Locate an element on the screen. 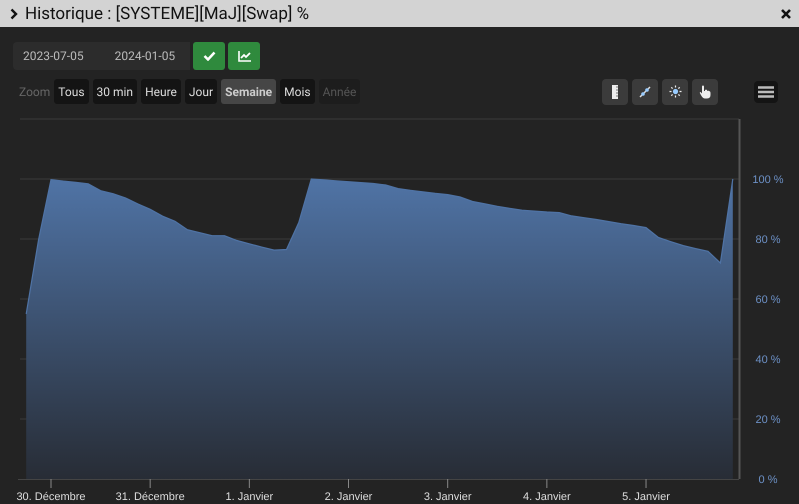 Image resolution: width=799 pixels, height=504 pixels. chart-button is located at coordinates (244, 56).